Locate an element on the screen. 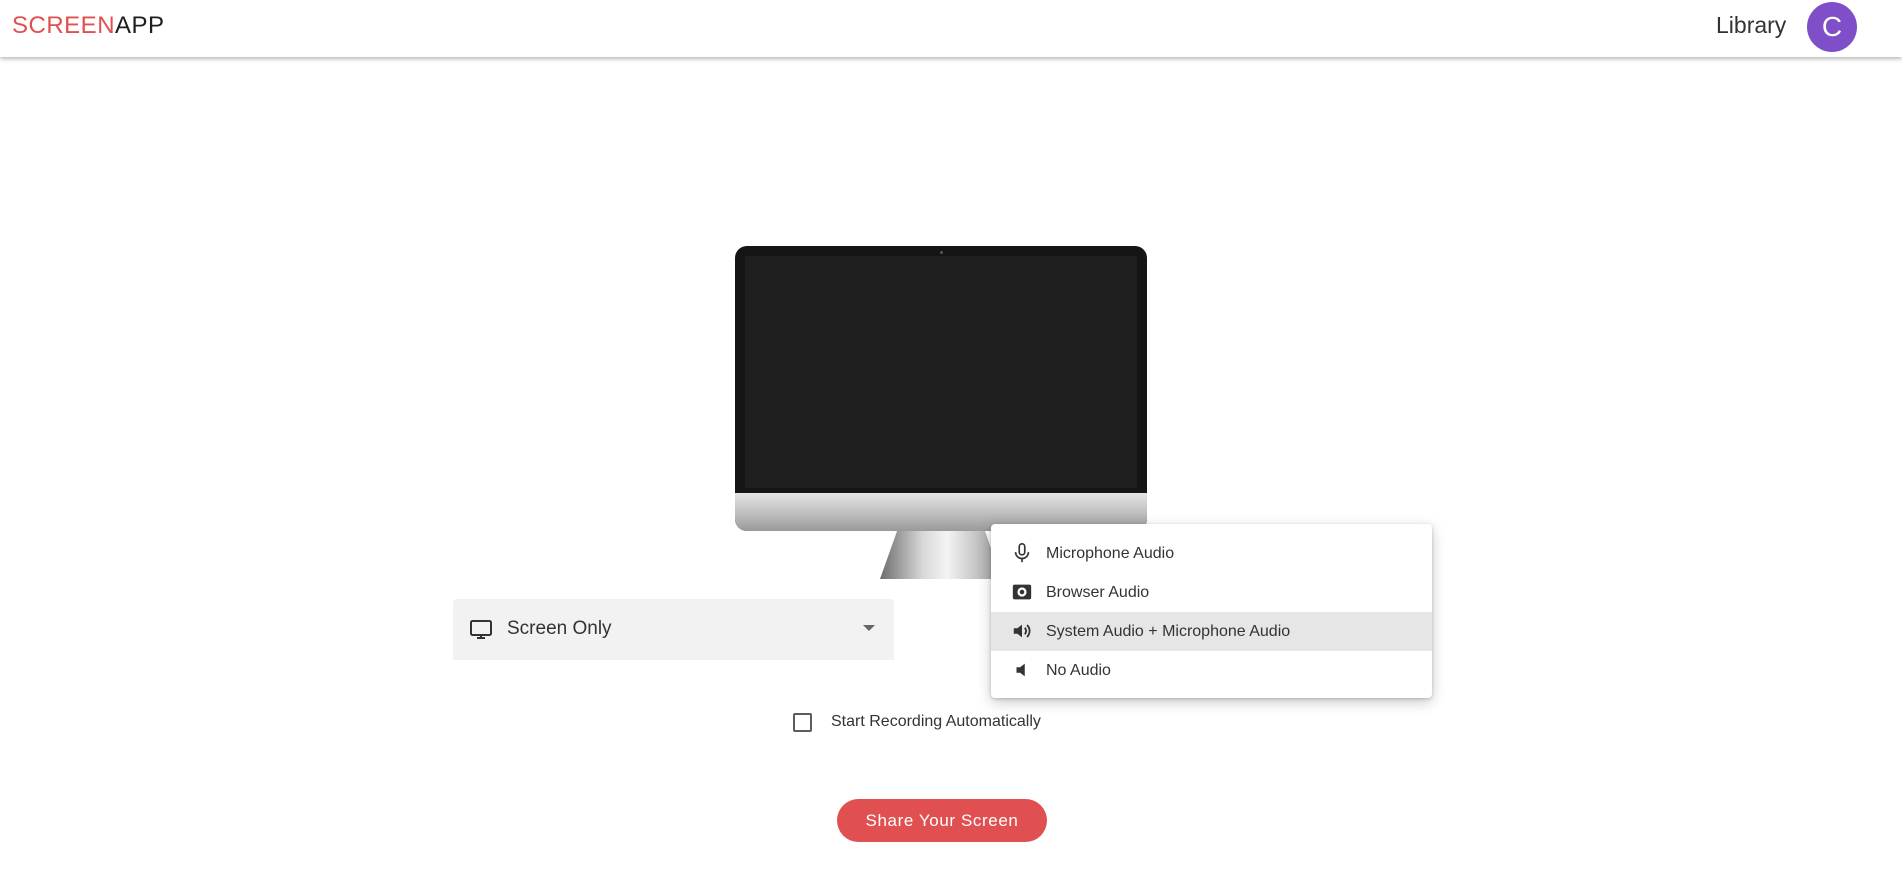 The width and height of the screenshot is (1902, 870). menu-item-label: System Audio + Microphone Audio is located at coordinates (1168, 631).